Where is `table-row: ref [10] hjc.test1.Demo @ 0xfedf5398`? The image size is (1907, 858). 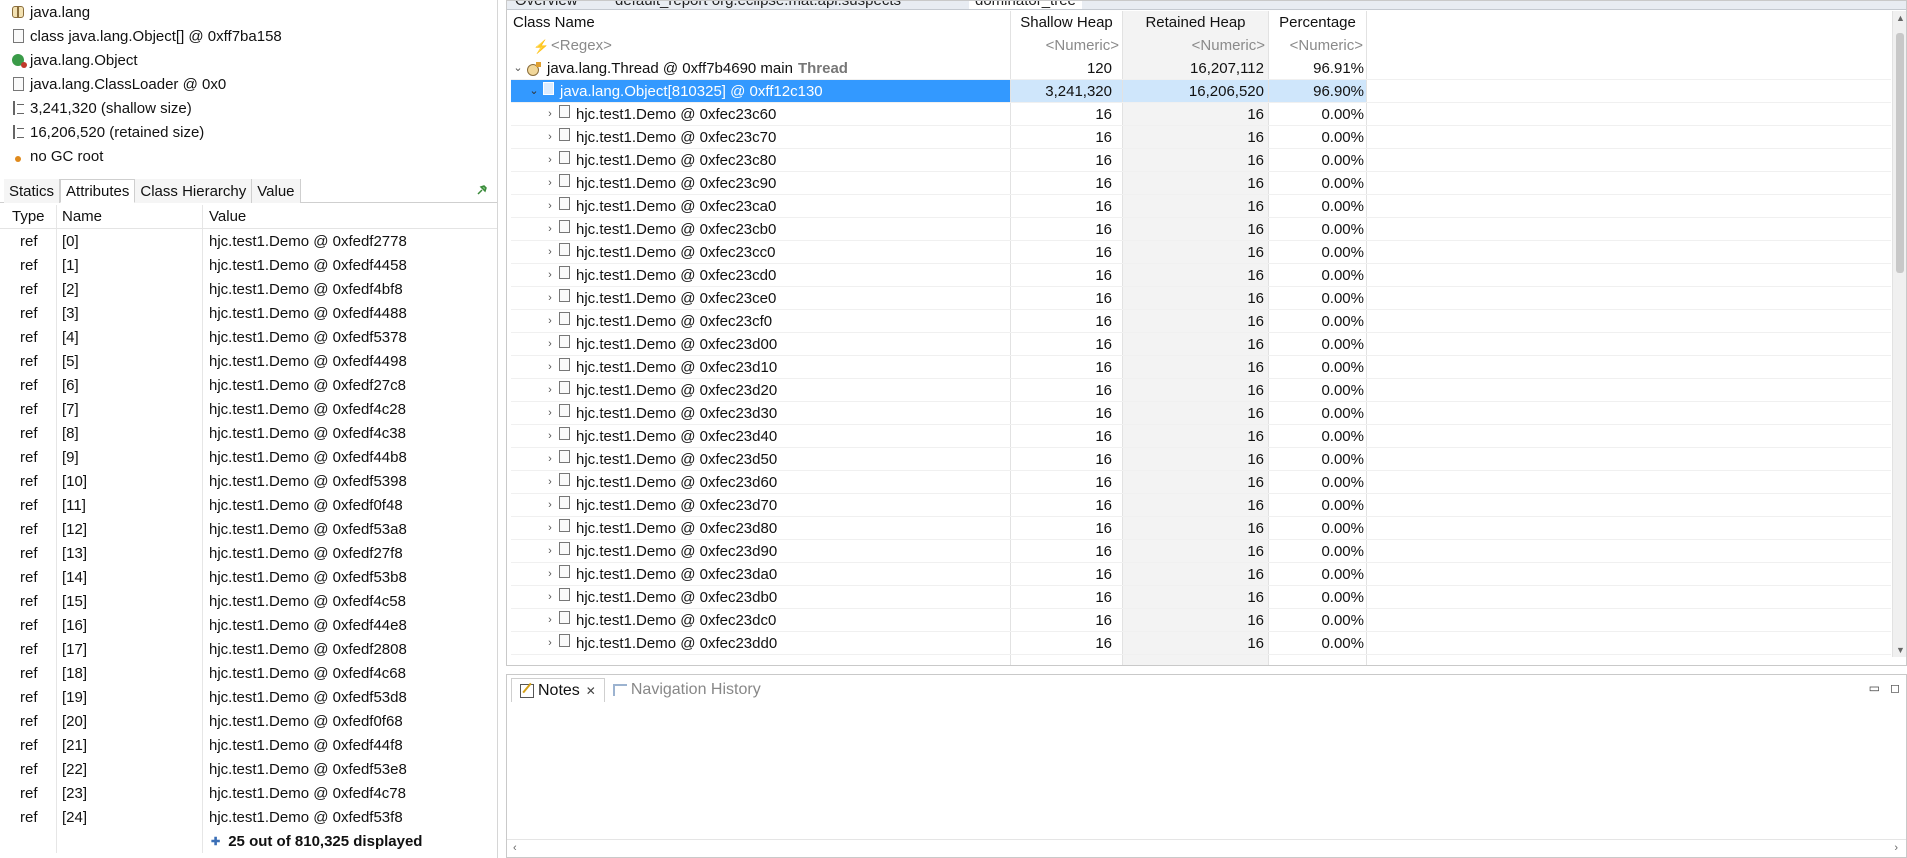 table-row: ref [10] hjc.test1.Demo @ 0xfedf5398 is located at coordinates (248, 481).